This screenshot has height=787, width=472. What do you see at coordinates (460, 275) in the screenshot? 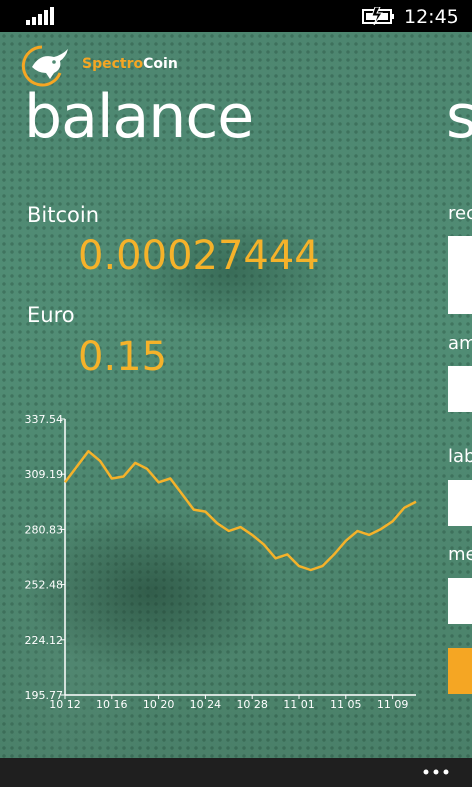
I see `send-receiver-input-peek` at bounding box center [460, 275].